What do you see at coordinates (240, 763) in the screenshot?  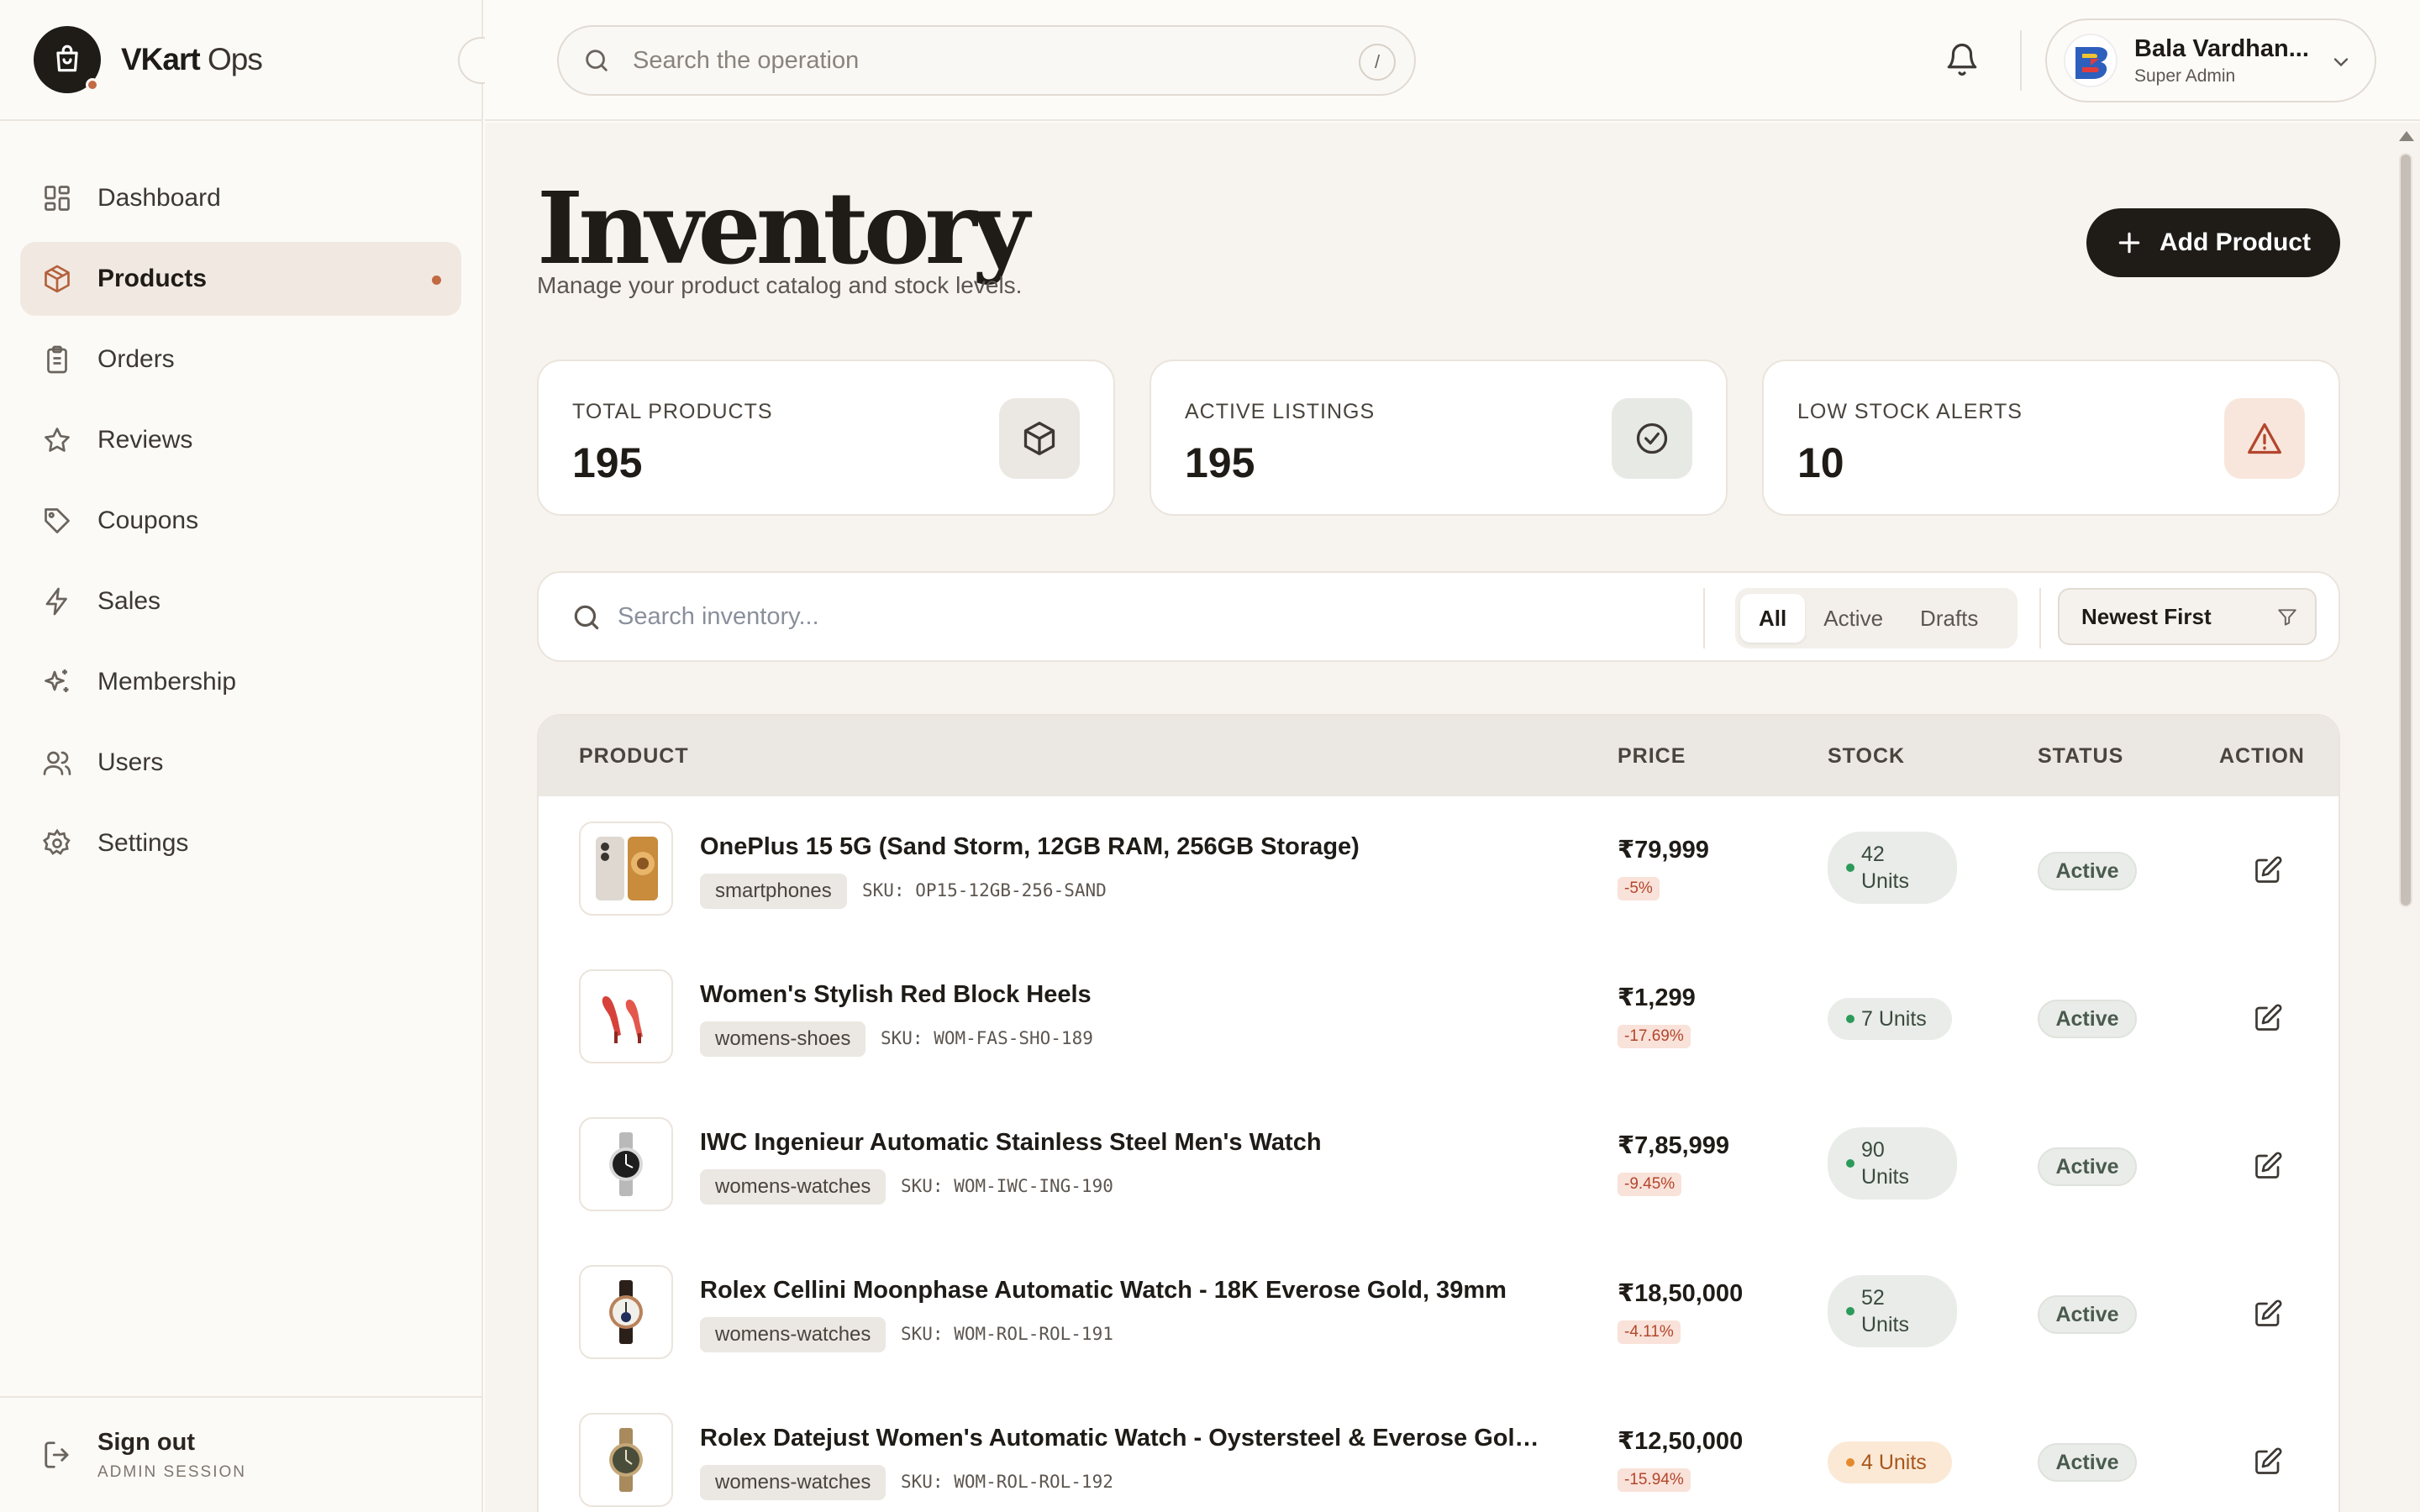 I see `sidebar-item-users: Users` at bounding box center [240, 763].